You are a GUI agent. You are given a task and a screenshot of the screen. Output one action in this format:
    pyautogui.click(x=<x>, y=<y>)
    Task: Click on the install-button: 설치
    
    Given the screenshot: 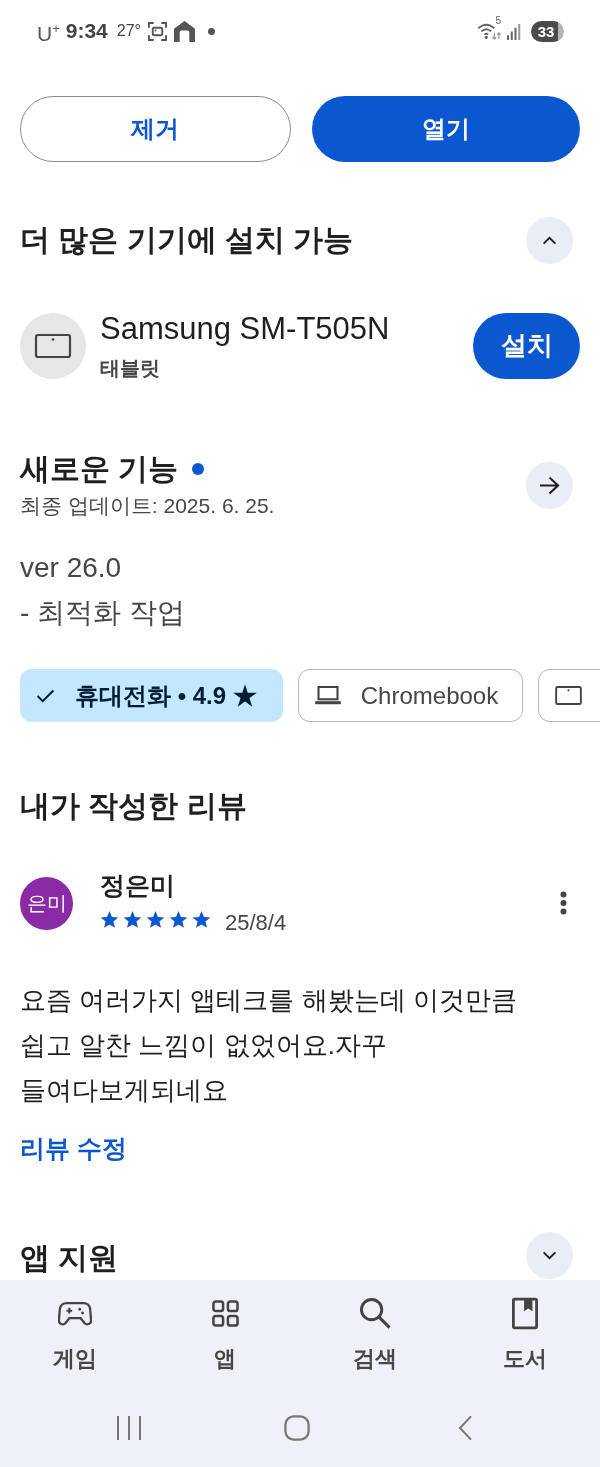 What is the action you would take?
    pyautogui.click(x=526, y=345)
    